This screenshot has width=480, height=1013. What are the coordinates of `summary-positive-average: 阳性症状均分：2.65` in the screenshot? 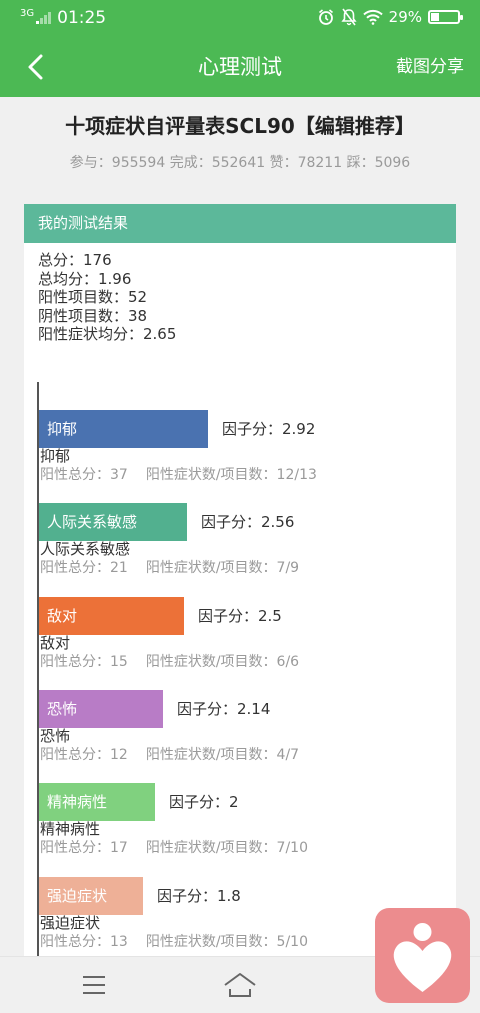 It's located at (107, 334).